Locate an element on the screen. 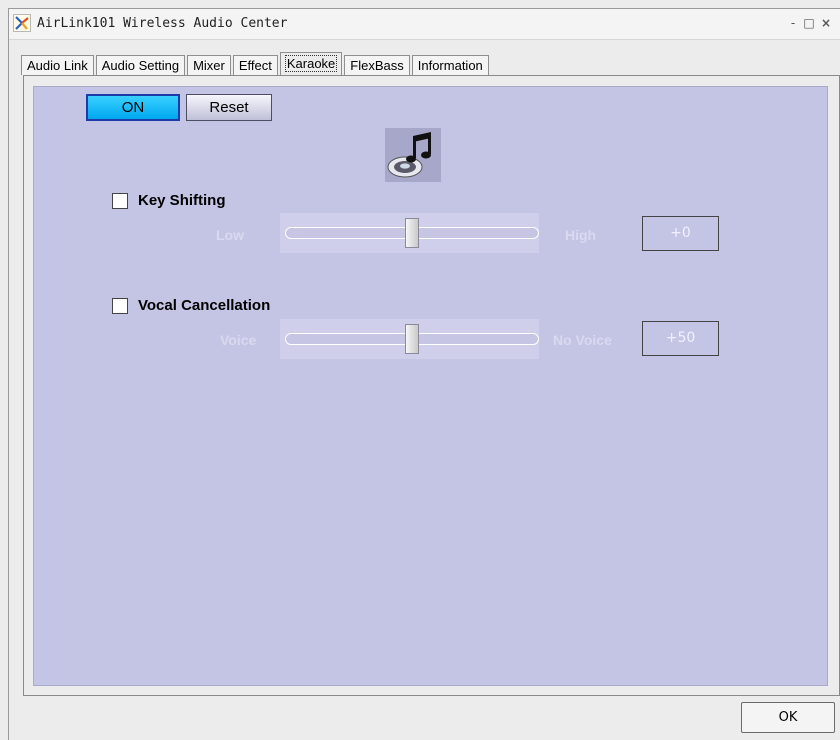 This screenshot has height=740, width=840. tab-effect: Effect is located at coordinates (255, 65).